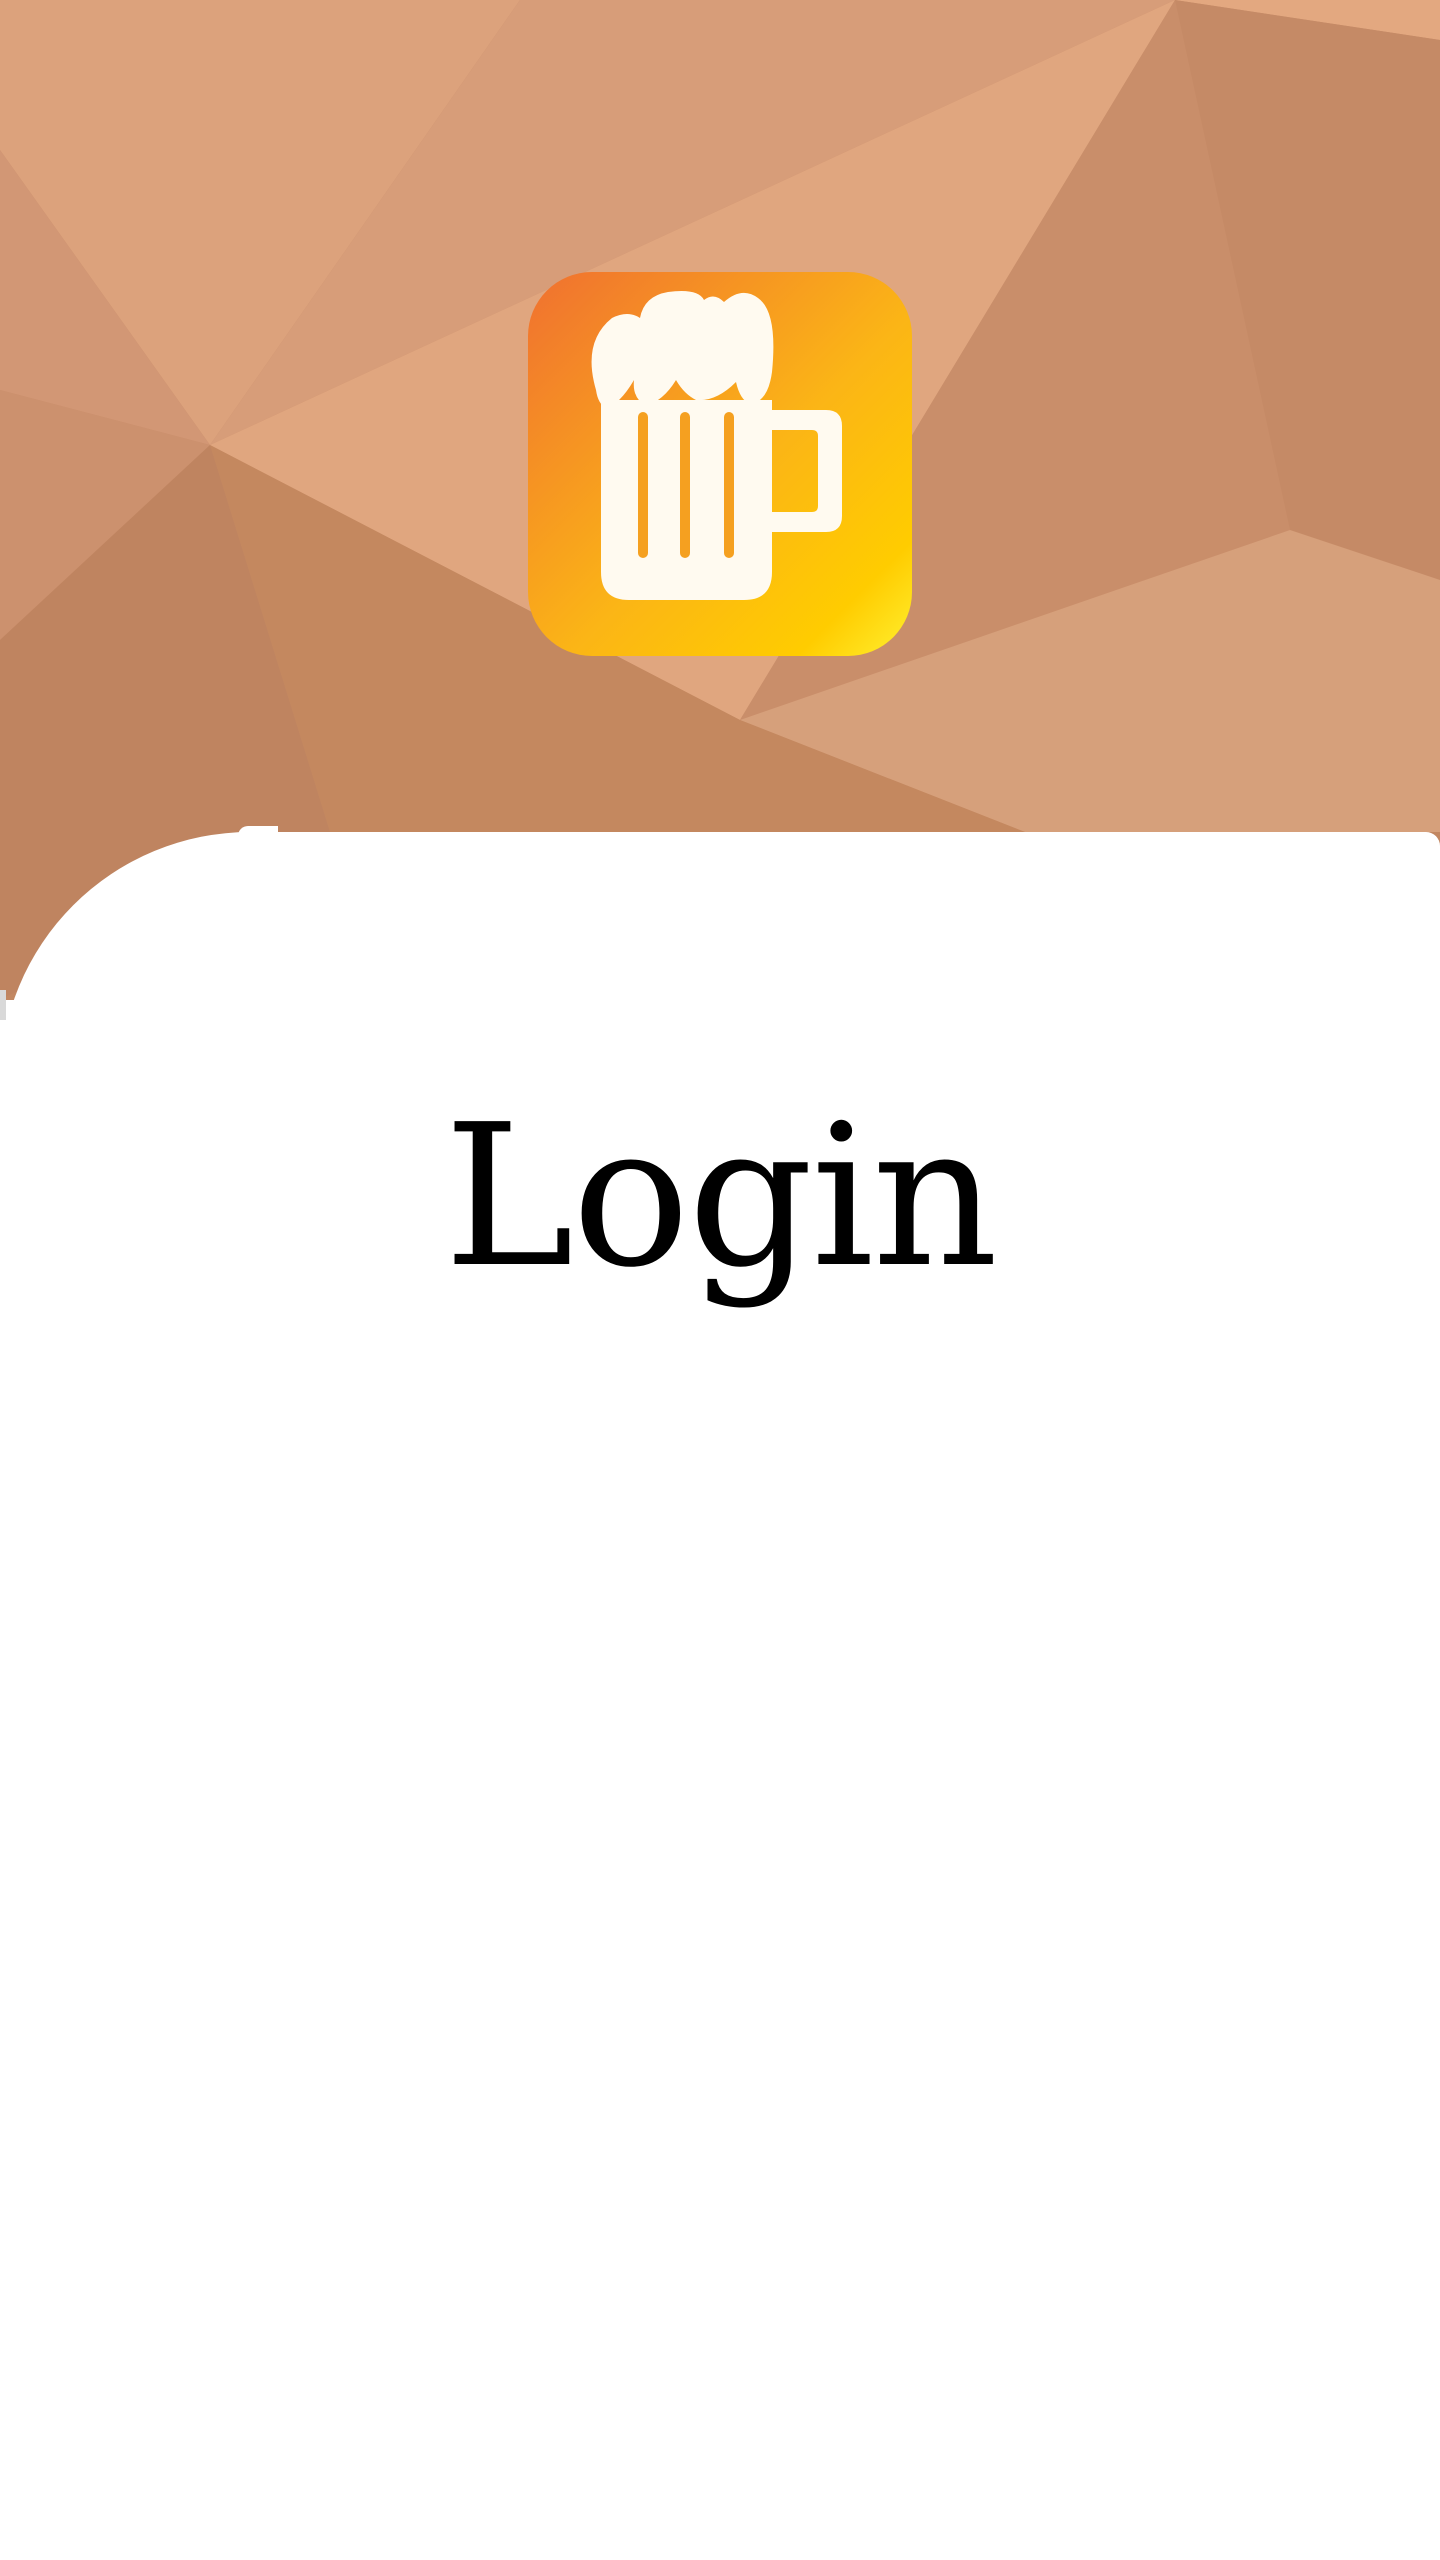  I want to click on page-title: Login, so click(721, 1197).